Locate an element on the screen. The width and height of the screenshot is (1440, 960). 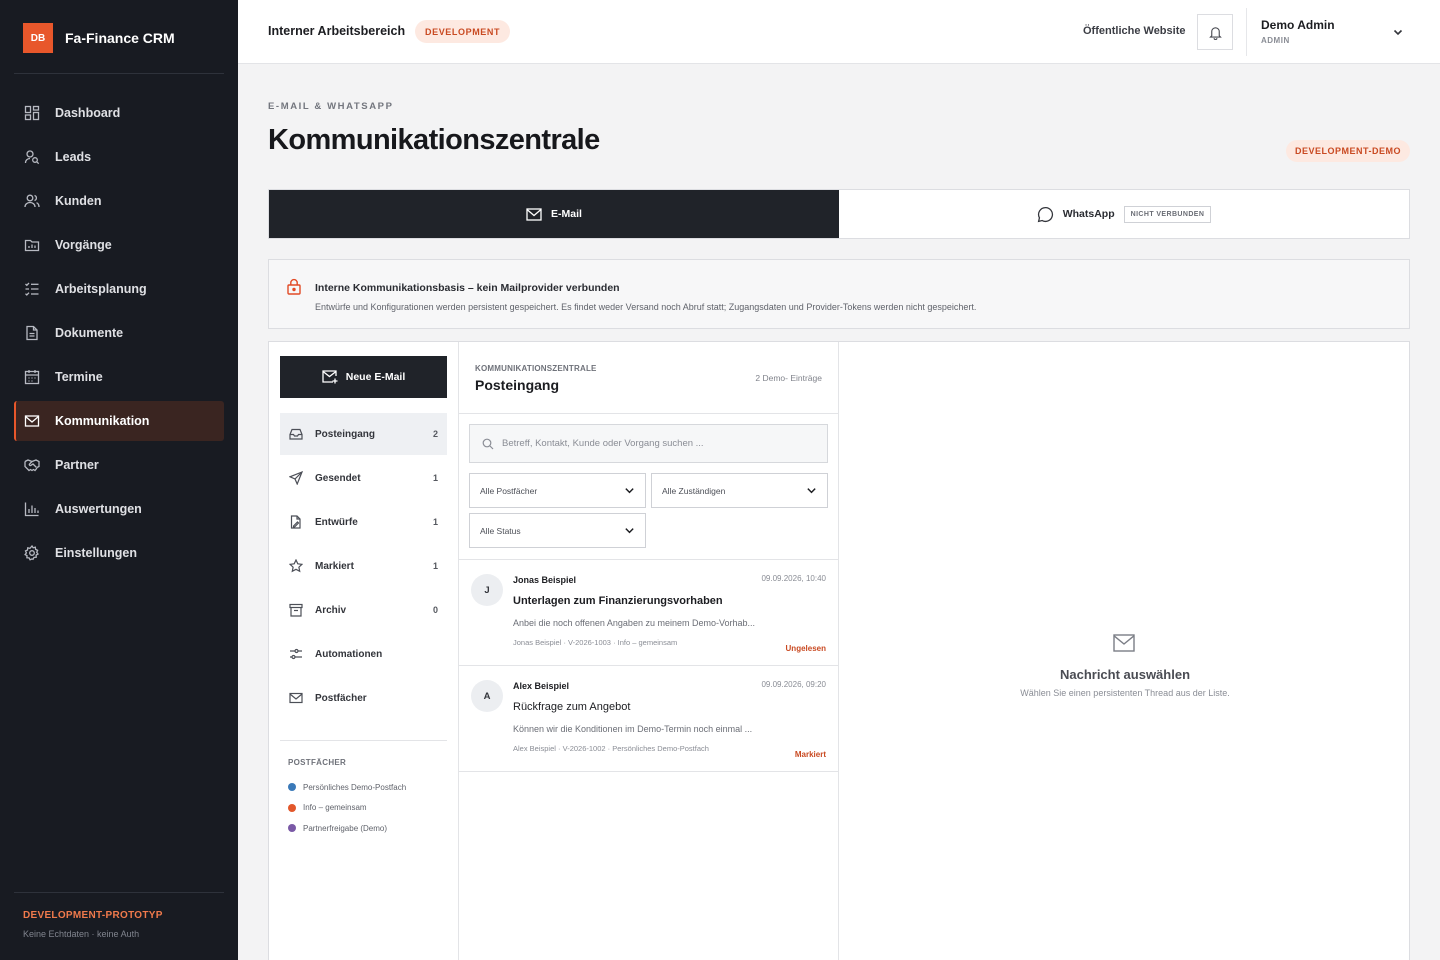
gear-icon is located at coordinates (31, 553).